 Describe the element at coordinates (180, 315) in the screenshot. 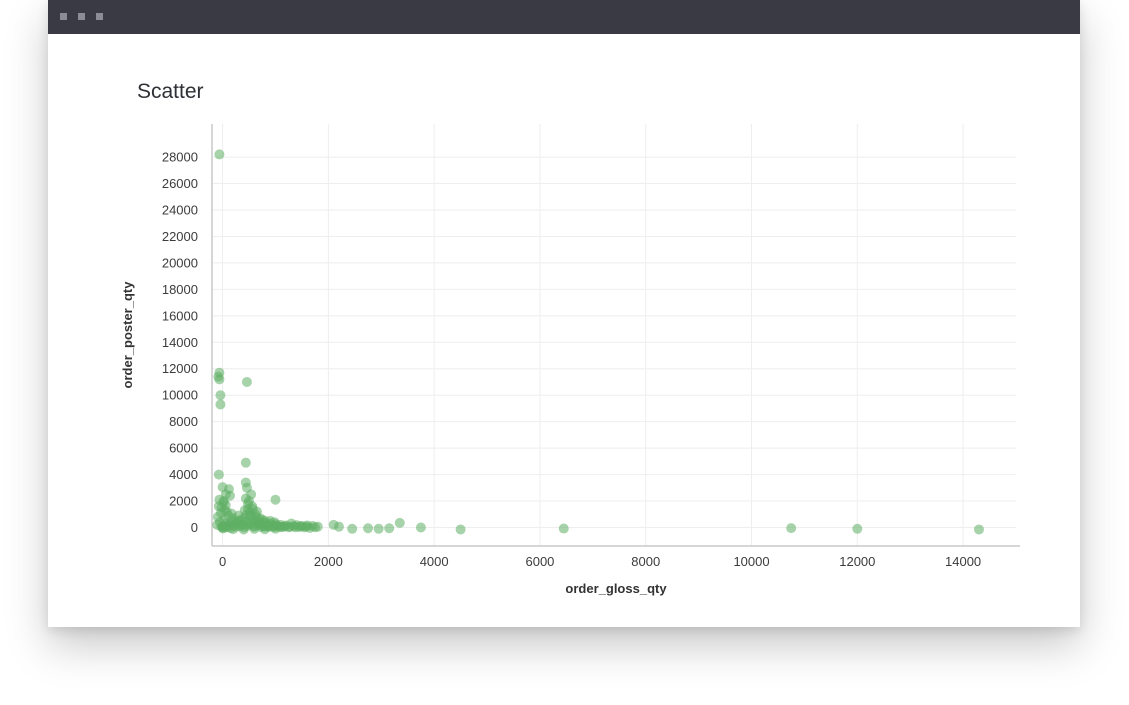

I see `y-tick-label: 16000` at that location.